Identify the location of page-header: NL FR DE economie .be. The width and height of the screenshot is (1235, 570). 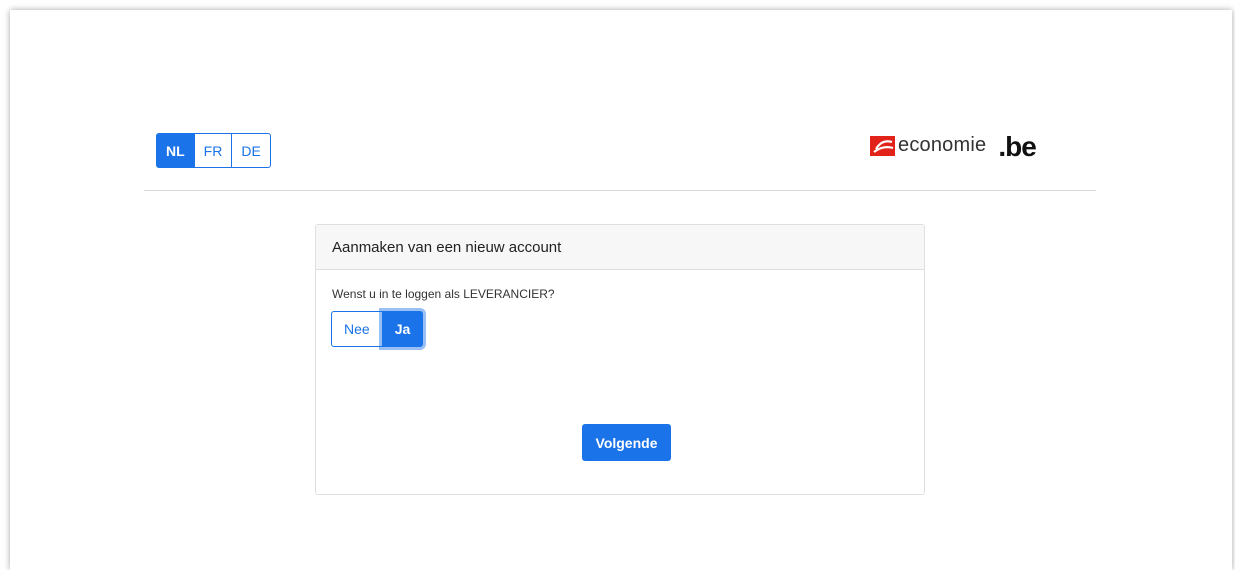
(620, 155).